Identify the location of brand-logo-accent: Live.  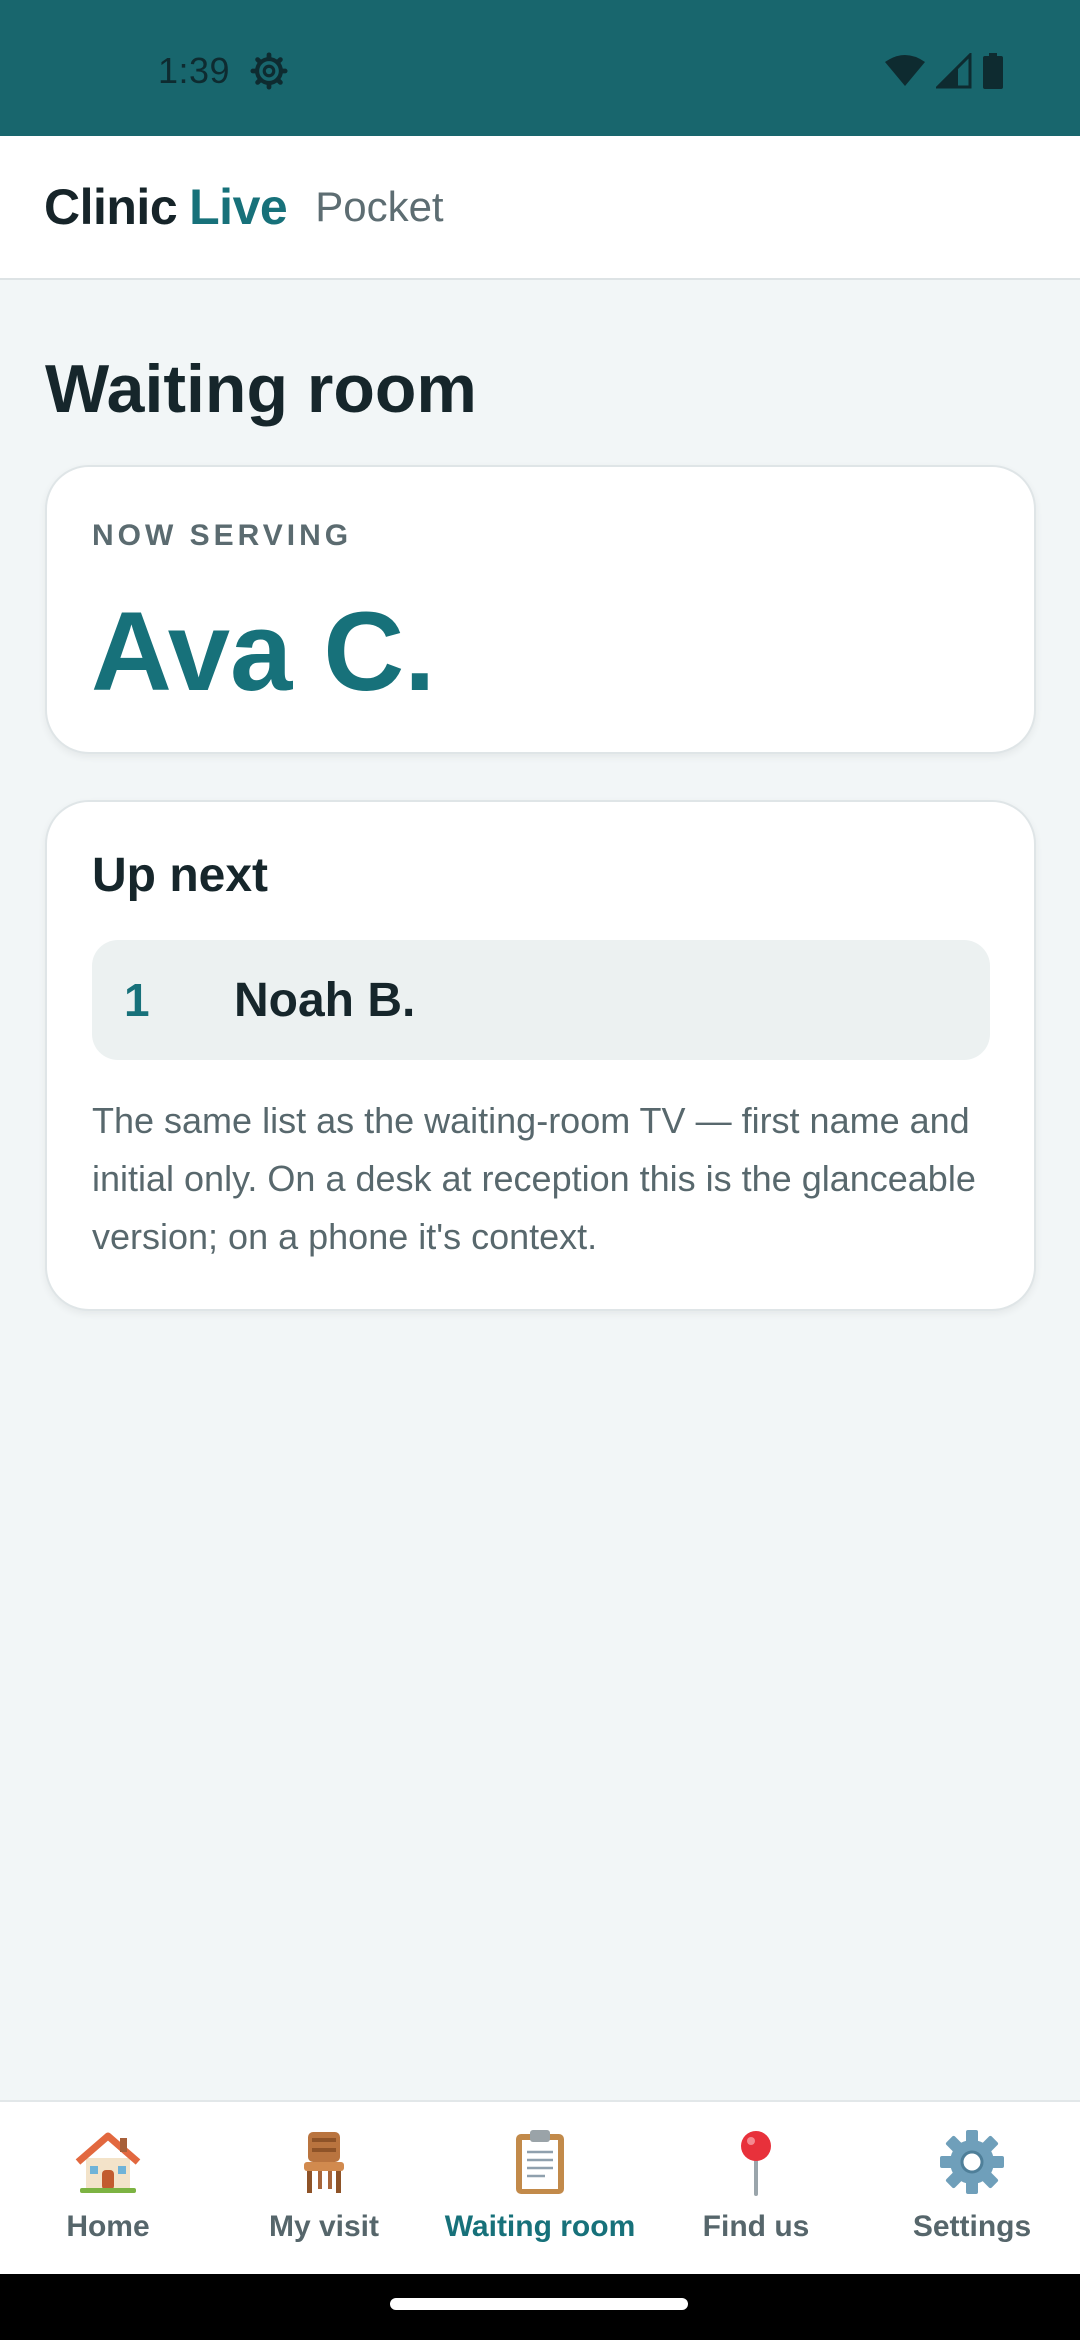
(238, 207).